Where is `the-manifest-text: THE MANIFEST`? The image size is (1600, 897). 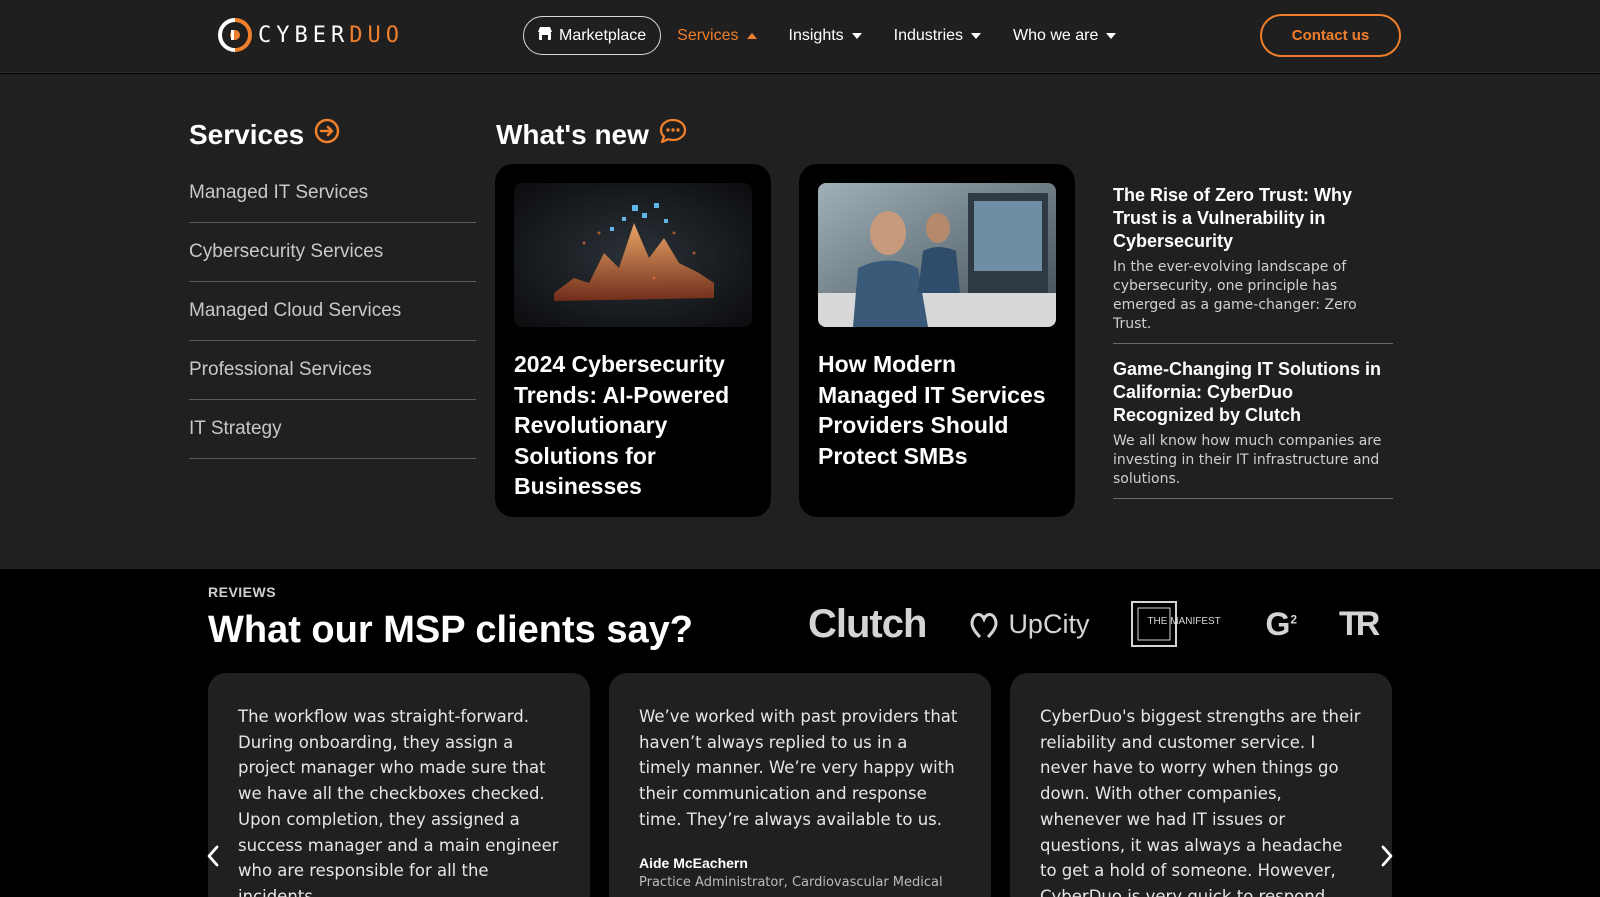
the-manifest-text: THE MANIFEST is located at coordinates (1184, 621).